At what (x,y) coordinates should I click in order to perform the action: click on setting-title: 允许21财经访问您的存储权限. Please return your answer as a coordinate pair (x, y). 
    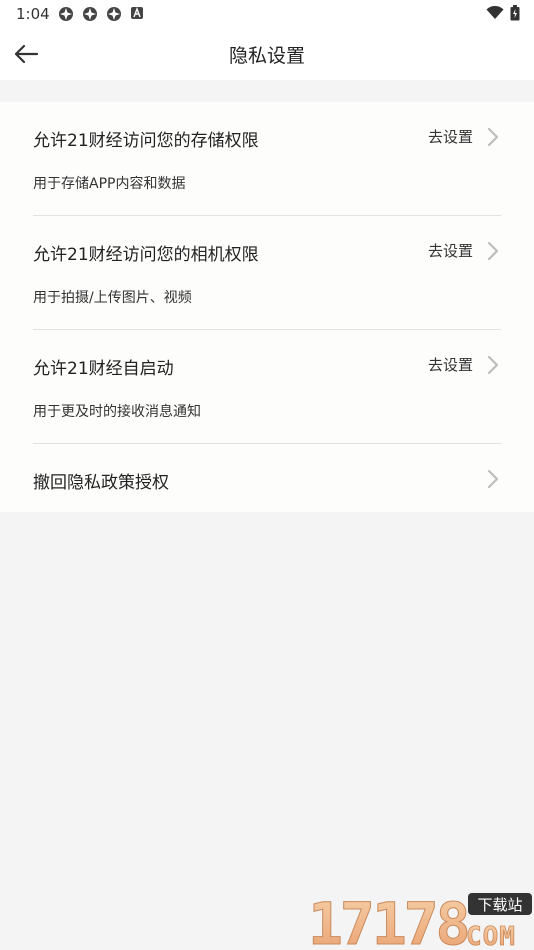
    Looking at the image, I should click on (146, 141).